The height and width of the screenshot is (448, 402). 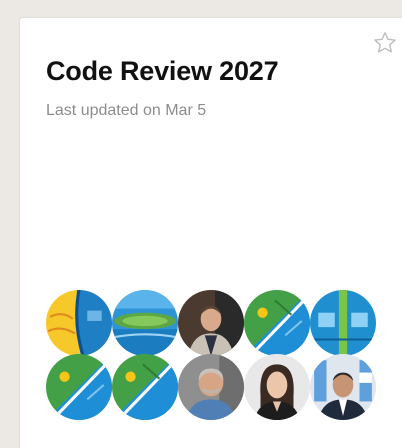 What do you see at coordinates (162, 71) in the screenshot?
I see `card-title: Code Review 2027` at bounding box center [162, 71].